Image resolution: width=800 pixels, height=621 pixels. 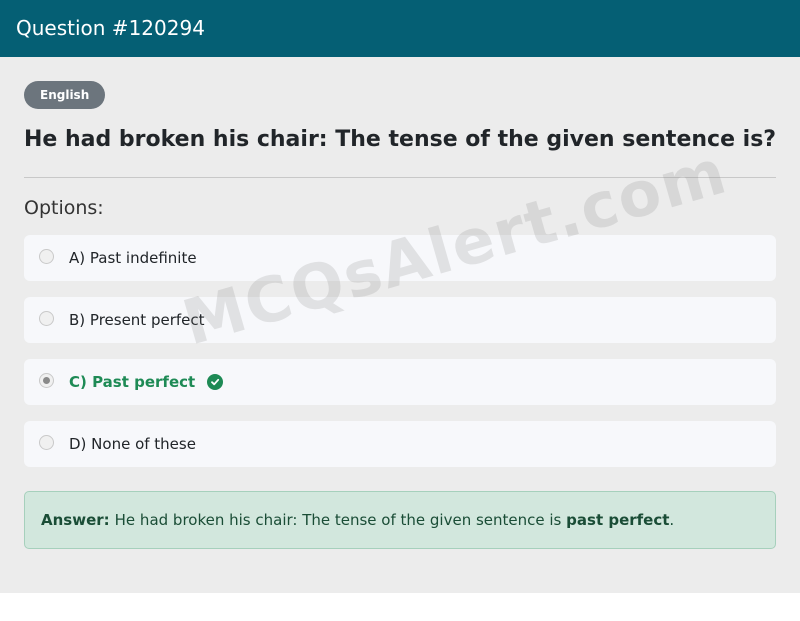 I want to click on option-c: C) Past perfect, so click(x=400, y=382).